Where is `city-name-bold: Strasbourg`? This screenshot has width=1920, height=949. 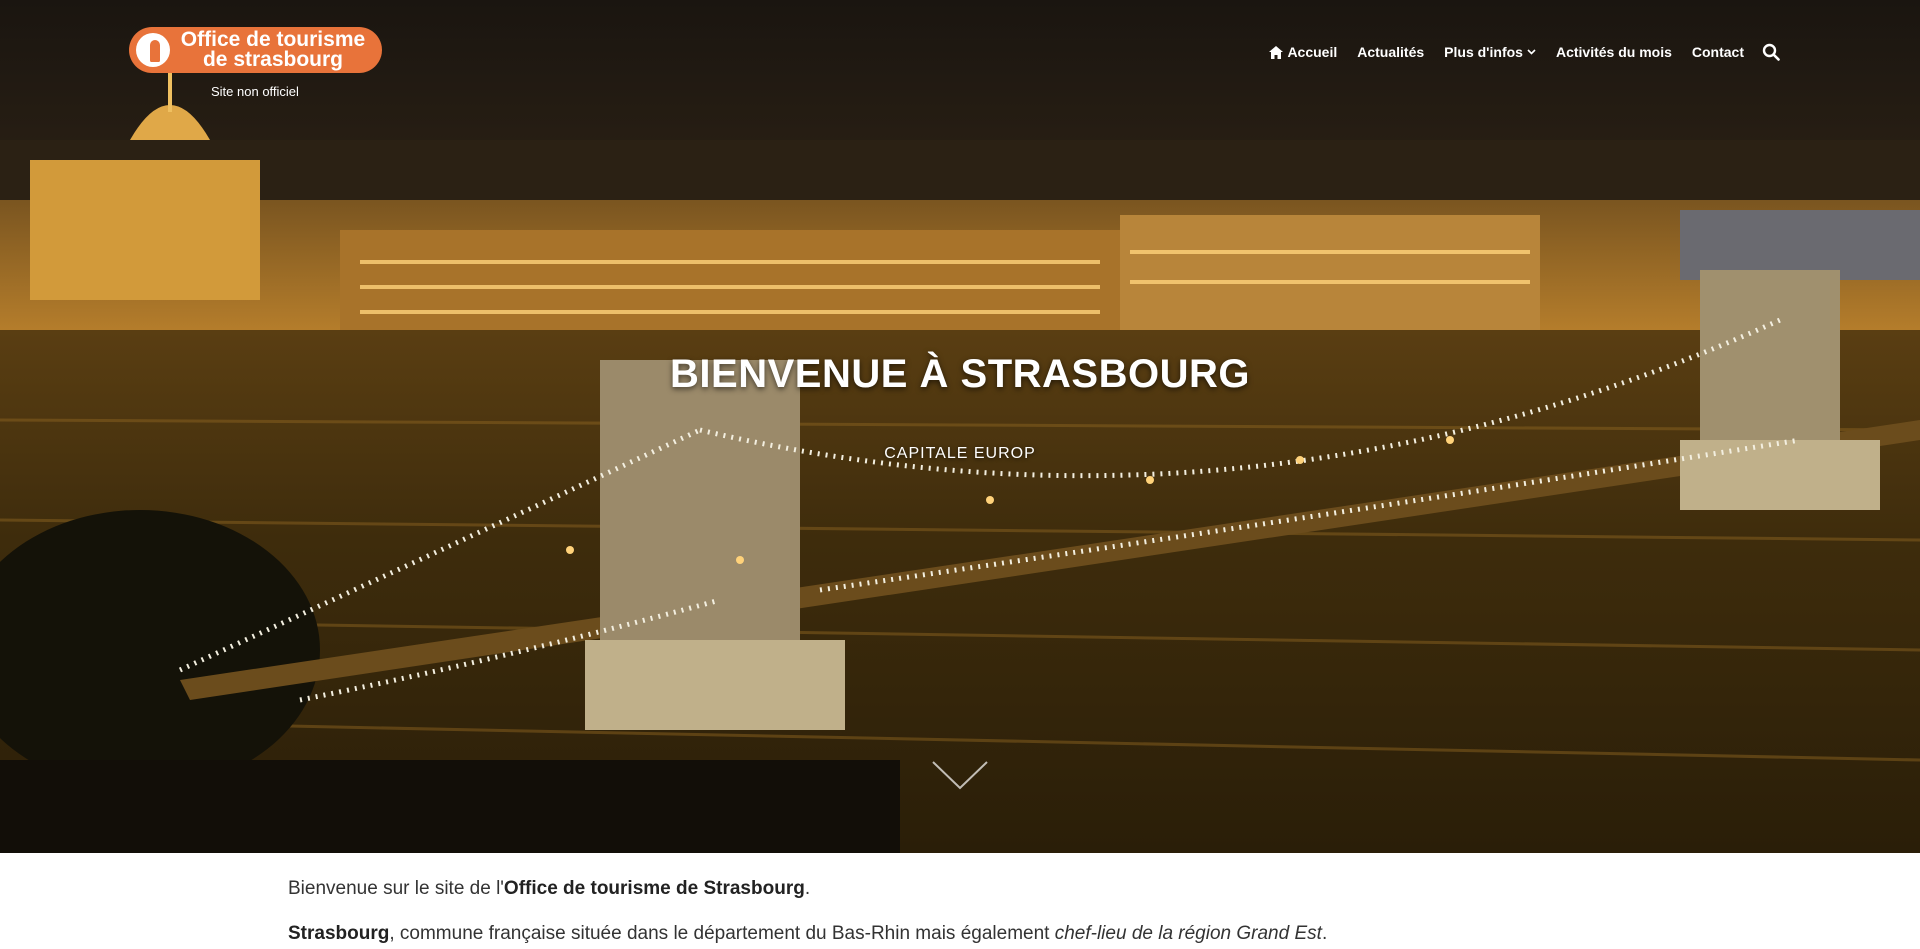 city-name-bold: Strasbourg is located at coordinates (339, 933).